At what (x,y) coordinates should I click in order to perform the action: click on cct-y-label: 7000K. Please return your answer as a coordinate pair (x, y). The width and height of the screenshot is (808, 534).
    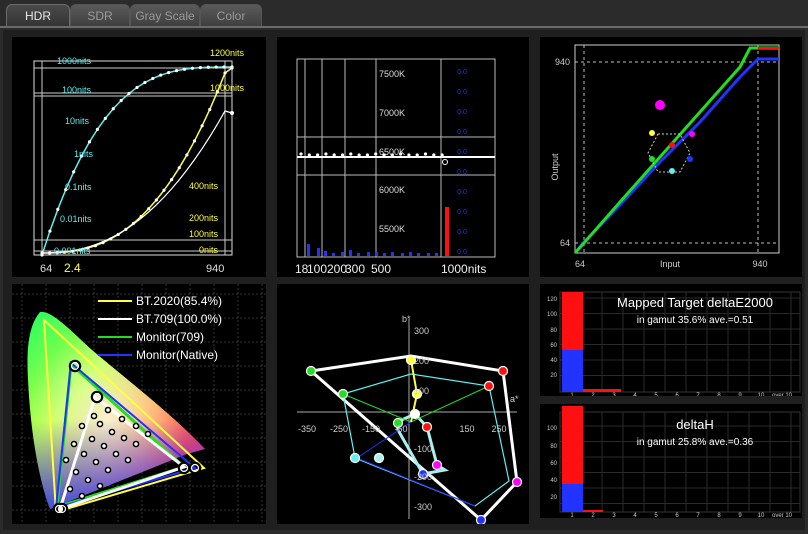
    Looking at the image, I should click on (392, 113).